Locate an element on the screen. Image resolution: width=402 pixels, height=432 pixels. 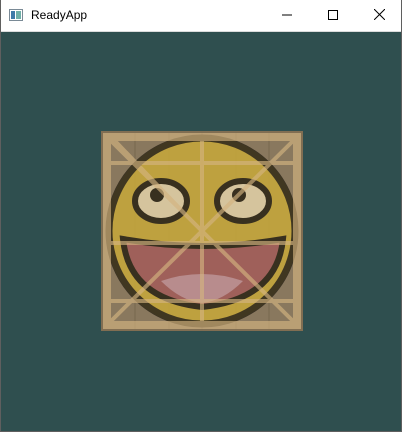
window-app-icon is located at coordinates (16, 14).